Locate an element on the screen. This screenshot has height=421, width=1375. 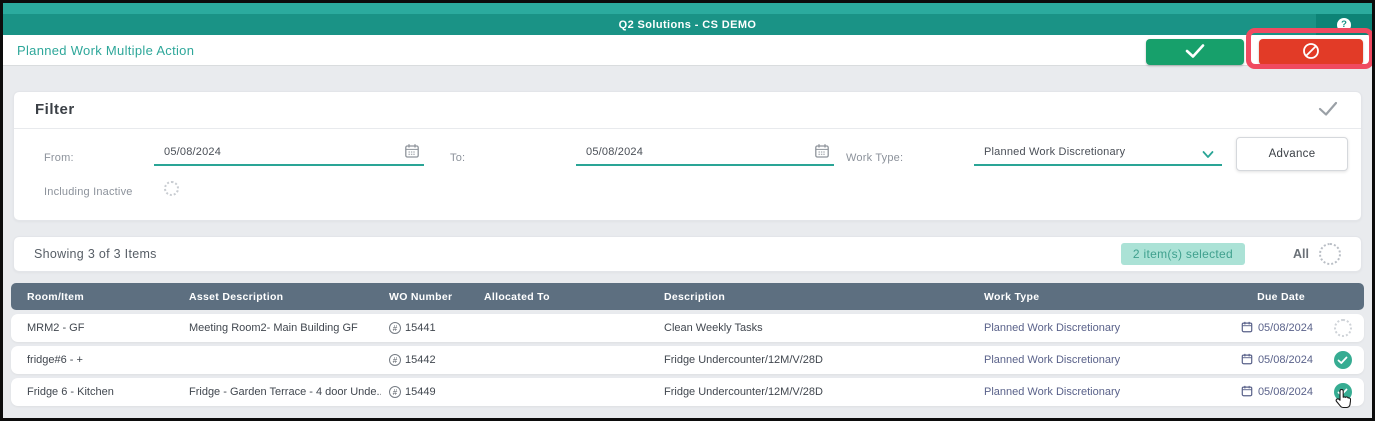
room-item-cell: fridge#6 - + is located at coordinates (55, 360).